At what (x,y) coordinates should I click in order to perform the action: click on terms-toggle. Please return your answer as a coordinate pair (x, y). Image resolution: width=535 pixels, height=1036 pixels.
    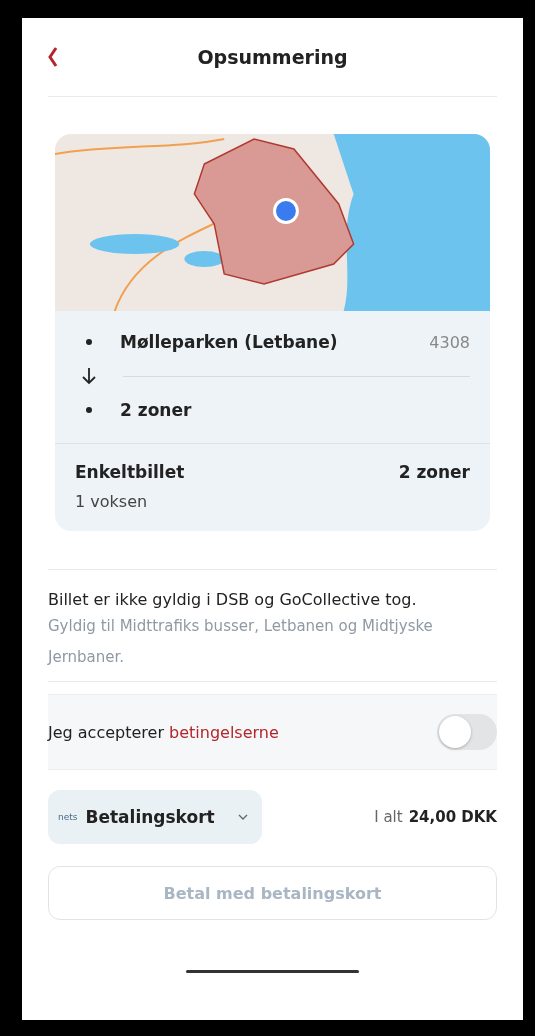
    Looking at the image, I should click on (467, 732).